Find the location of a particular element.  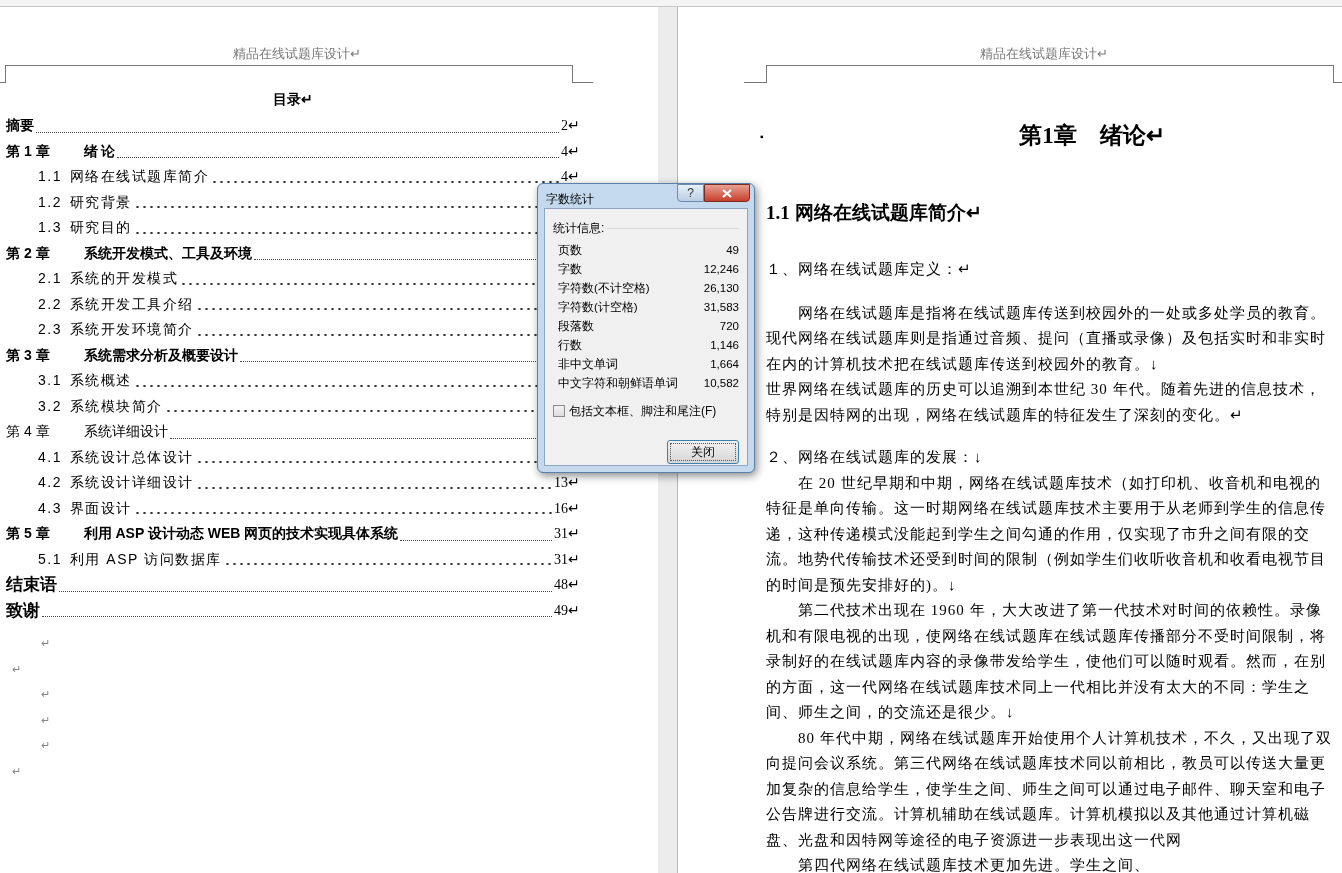

toc-number: 2.1 is located at coordinates (50, 278).